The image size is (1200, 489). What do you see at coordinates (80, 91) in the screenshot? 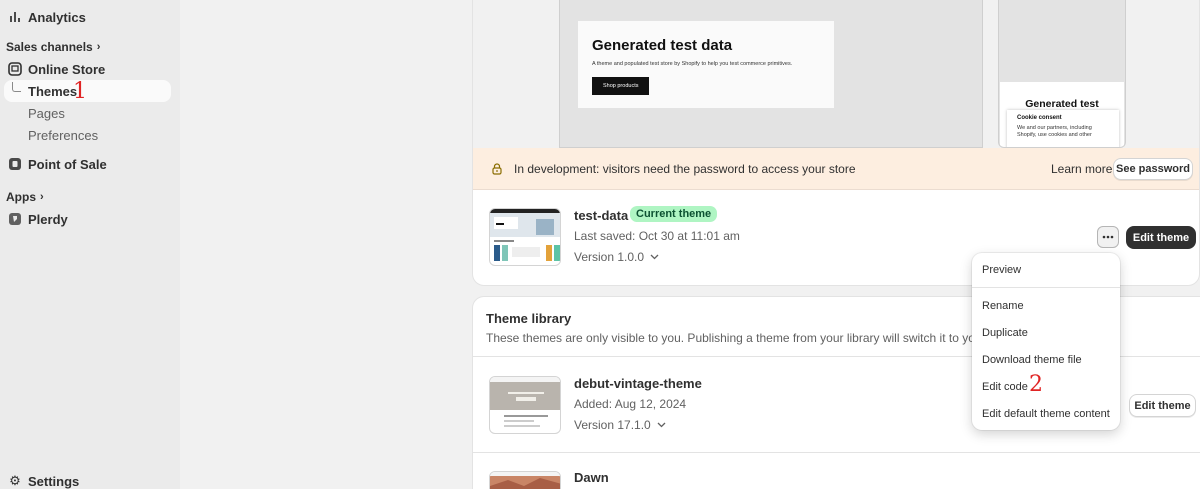
I see `annotation-step-1: 1` at bounding box center [80, 91].